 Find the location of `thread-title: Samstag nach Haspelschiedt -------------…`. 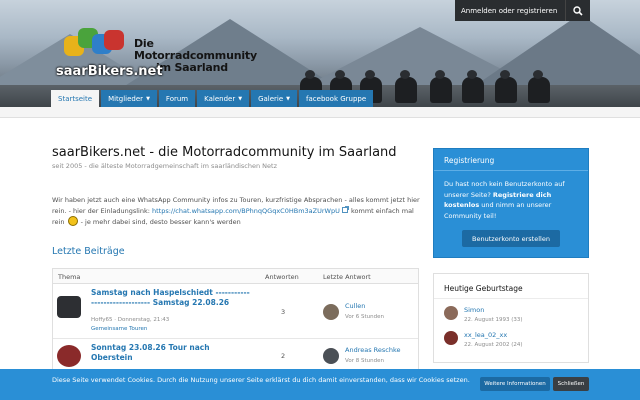

thread-title: Samstag nach Haspelschiedt -------------… is located at coordinates (171, 298).